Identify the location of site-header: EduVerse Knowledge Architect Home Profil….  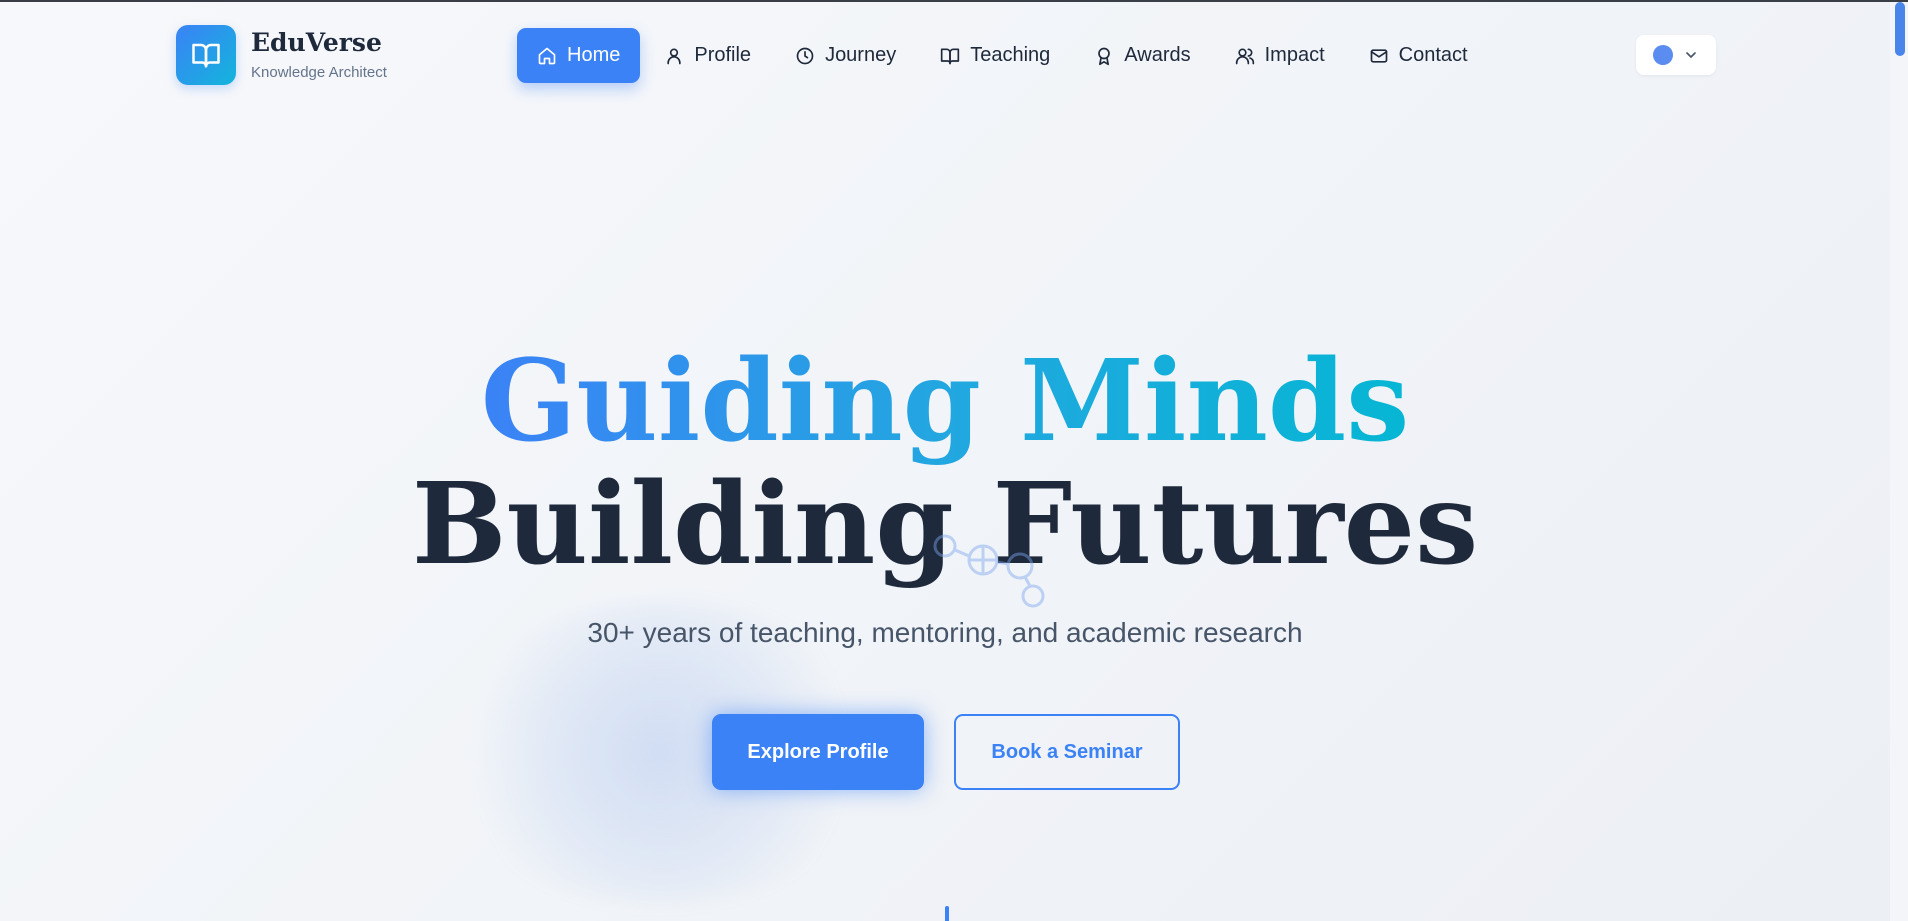
(945, 54).